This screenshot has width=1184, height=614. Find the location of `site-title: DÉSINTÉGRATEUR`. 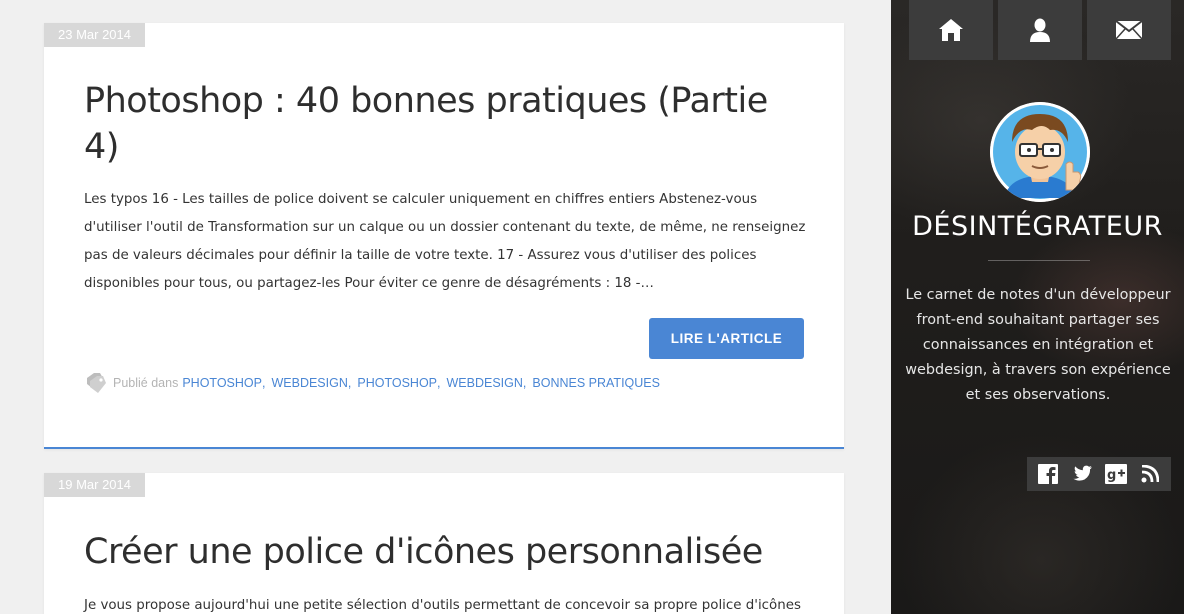

site-title: DÉSINTÉGRATEUR is located at coordinates (1037, 226).